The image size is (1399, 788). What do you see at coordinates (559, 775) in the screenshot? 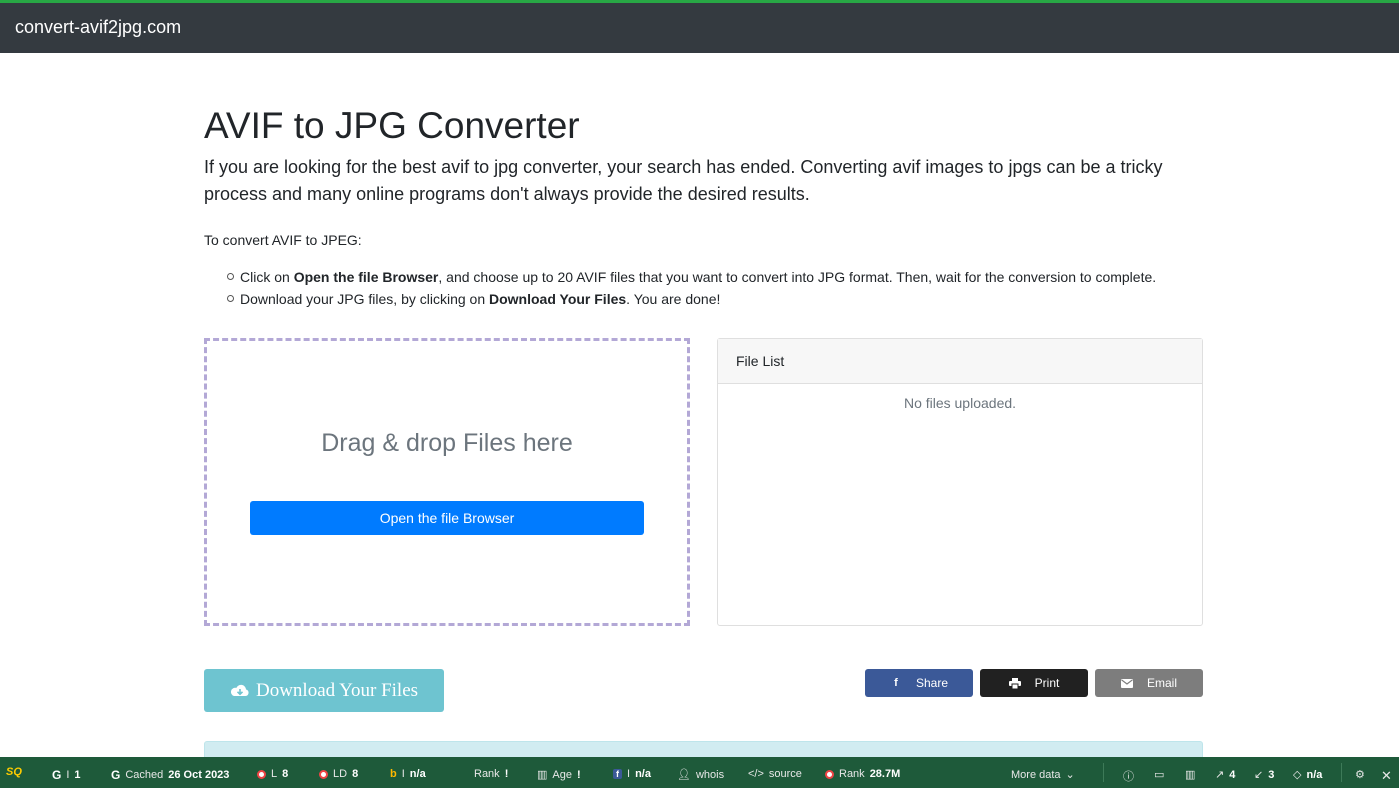
I see `age-item: ▥ Age!` at bounding box center [559, 775].